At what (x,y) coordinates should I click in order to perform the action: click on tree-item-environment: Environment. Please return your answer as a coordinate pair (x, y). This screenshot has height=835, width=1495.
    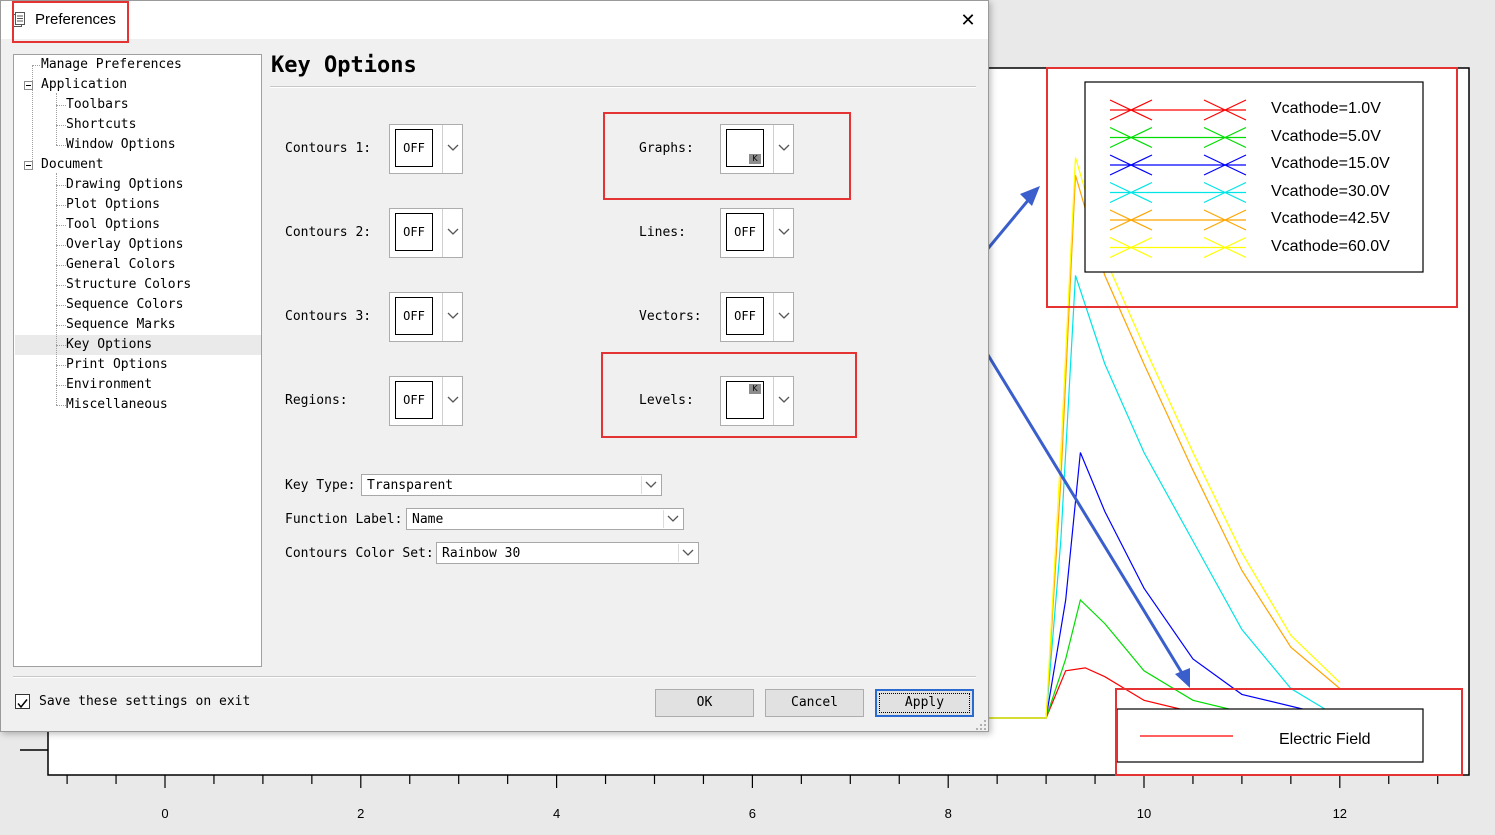
    Looking at the image, I should click on (109, 385).